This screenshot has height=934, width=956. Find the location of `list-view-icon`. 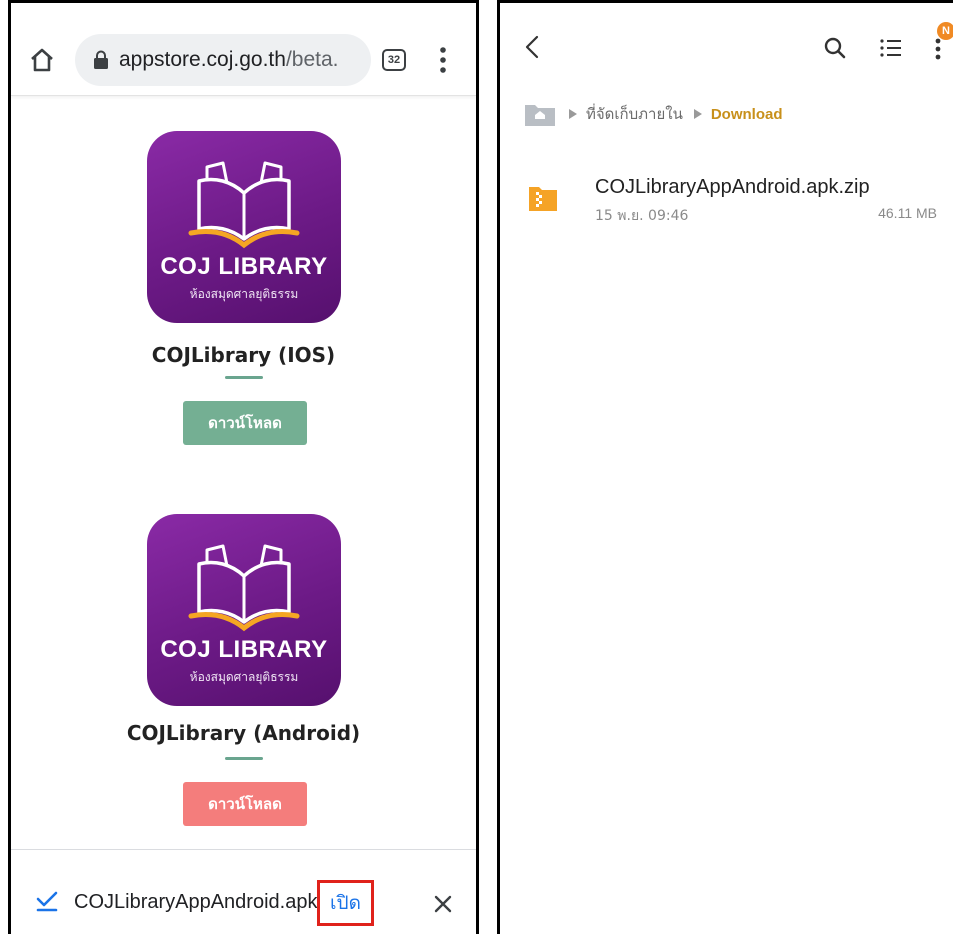

list-view-icon is located at coordinates (890, 48).